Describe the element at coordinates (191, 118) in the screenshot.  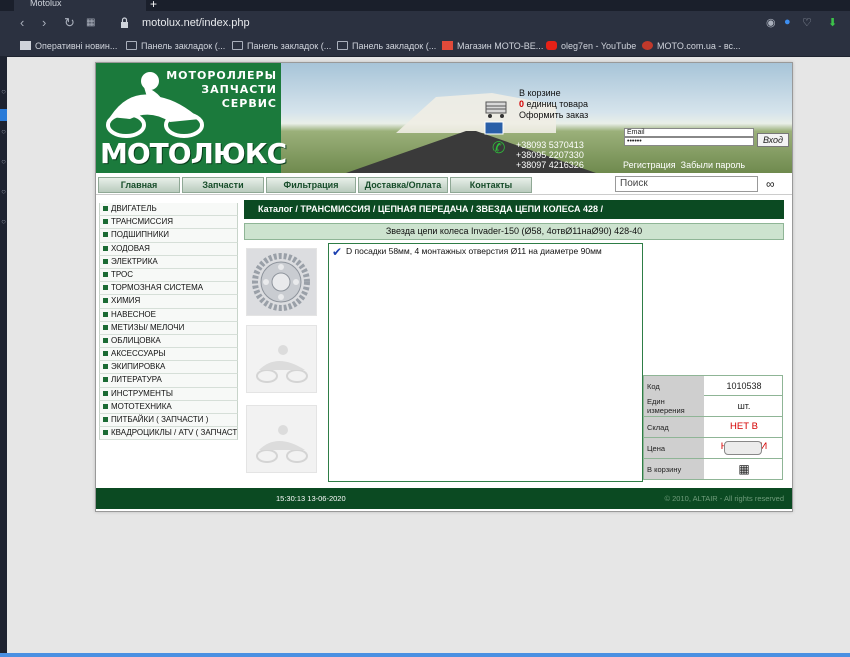
I see `site-logo: МОТОРОЛЛЕРЫ ЗАПЧАСТИ СЕРВИС МОТОЛЮКС` at that location.